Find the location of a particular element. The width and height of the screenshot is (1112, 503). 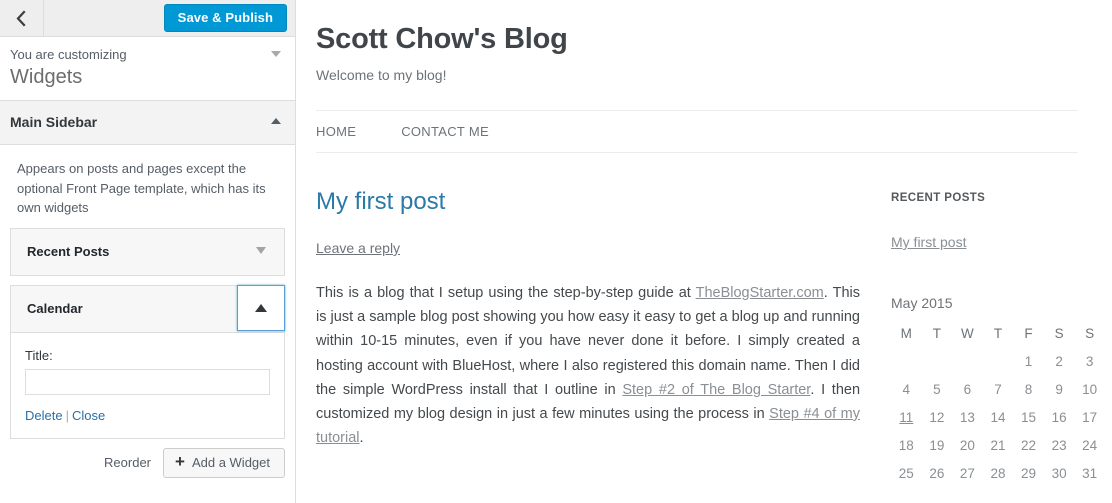

calendar-day: 28 is located at coordinates (998, 474).